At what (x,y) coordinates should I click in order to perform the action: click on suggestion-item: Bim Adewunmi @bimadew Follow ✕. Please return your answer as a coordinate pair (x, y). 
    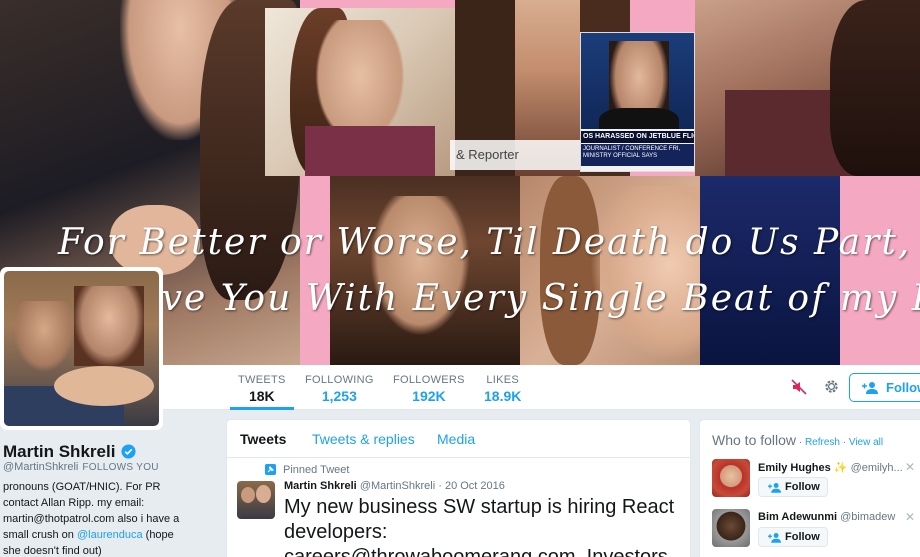
    Looking at the image, I should click on (816, 531).